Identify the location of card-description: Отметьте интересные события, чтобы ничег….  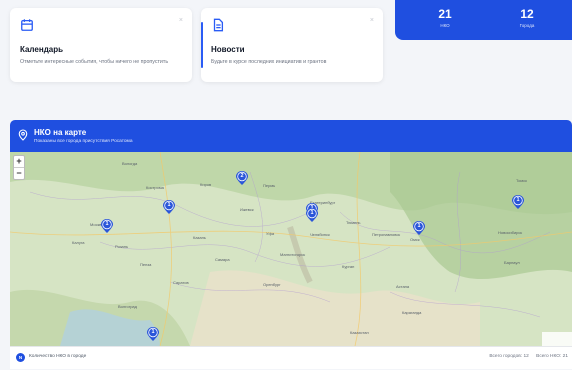
(94, 62).